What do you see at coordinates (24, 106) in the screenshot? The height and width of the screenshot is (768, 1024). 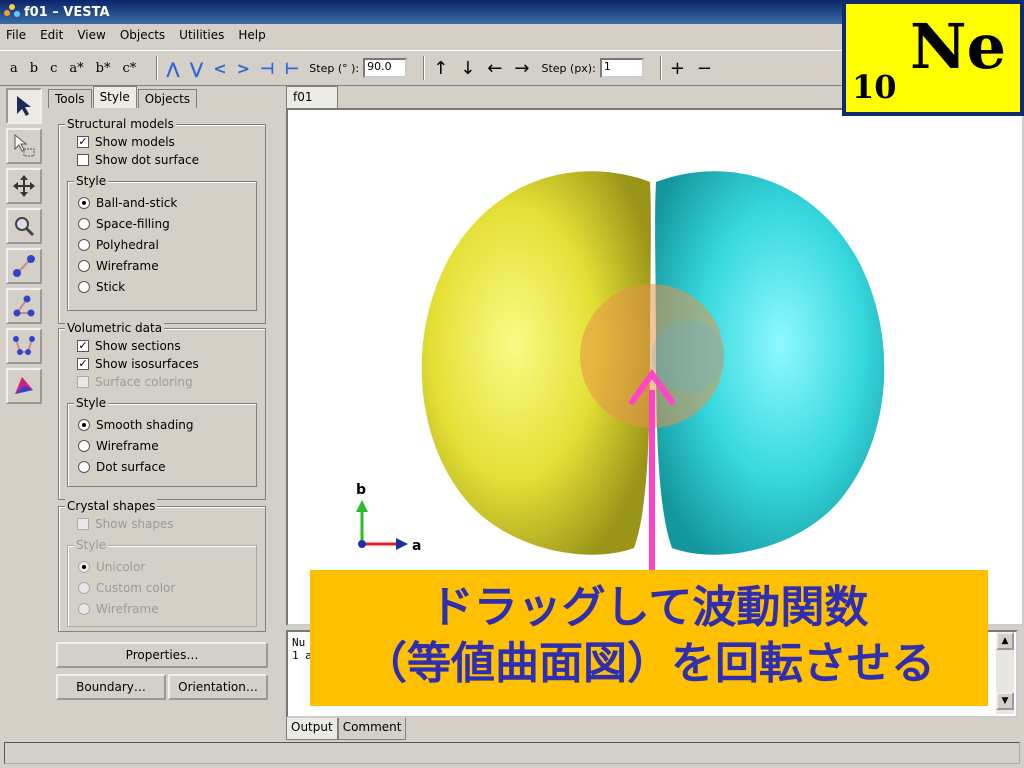 I see `select-tool-icon` at bounding box center [24, 106].